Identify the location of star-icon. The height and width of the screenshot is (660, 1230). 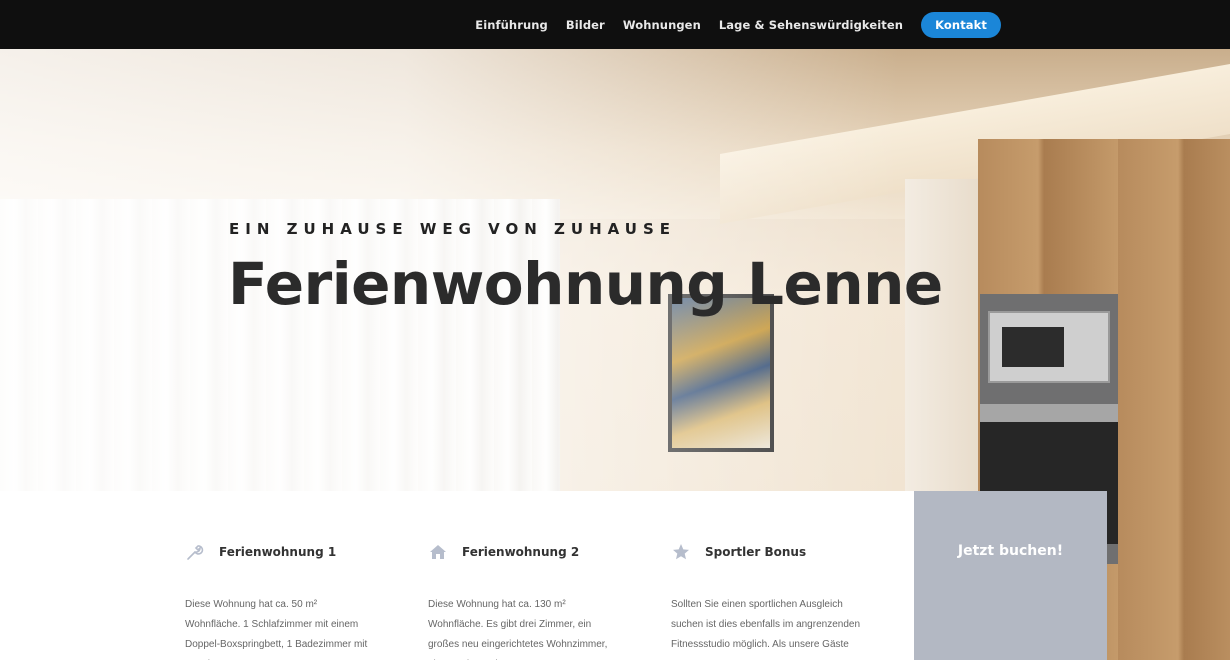
(681, 552).